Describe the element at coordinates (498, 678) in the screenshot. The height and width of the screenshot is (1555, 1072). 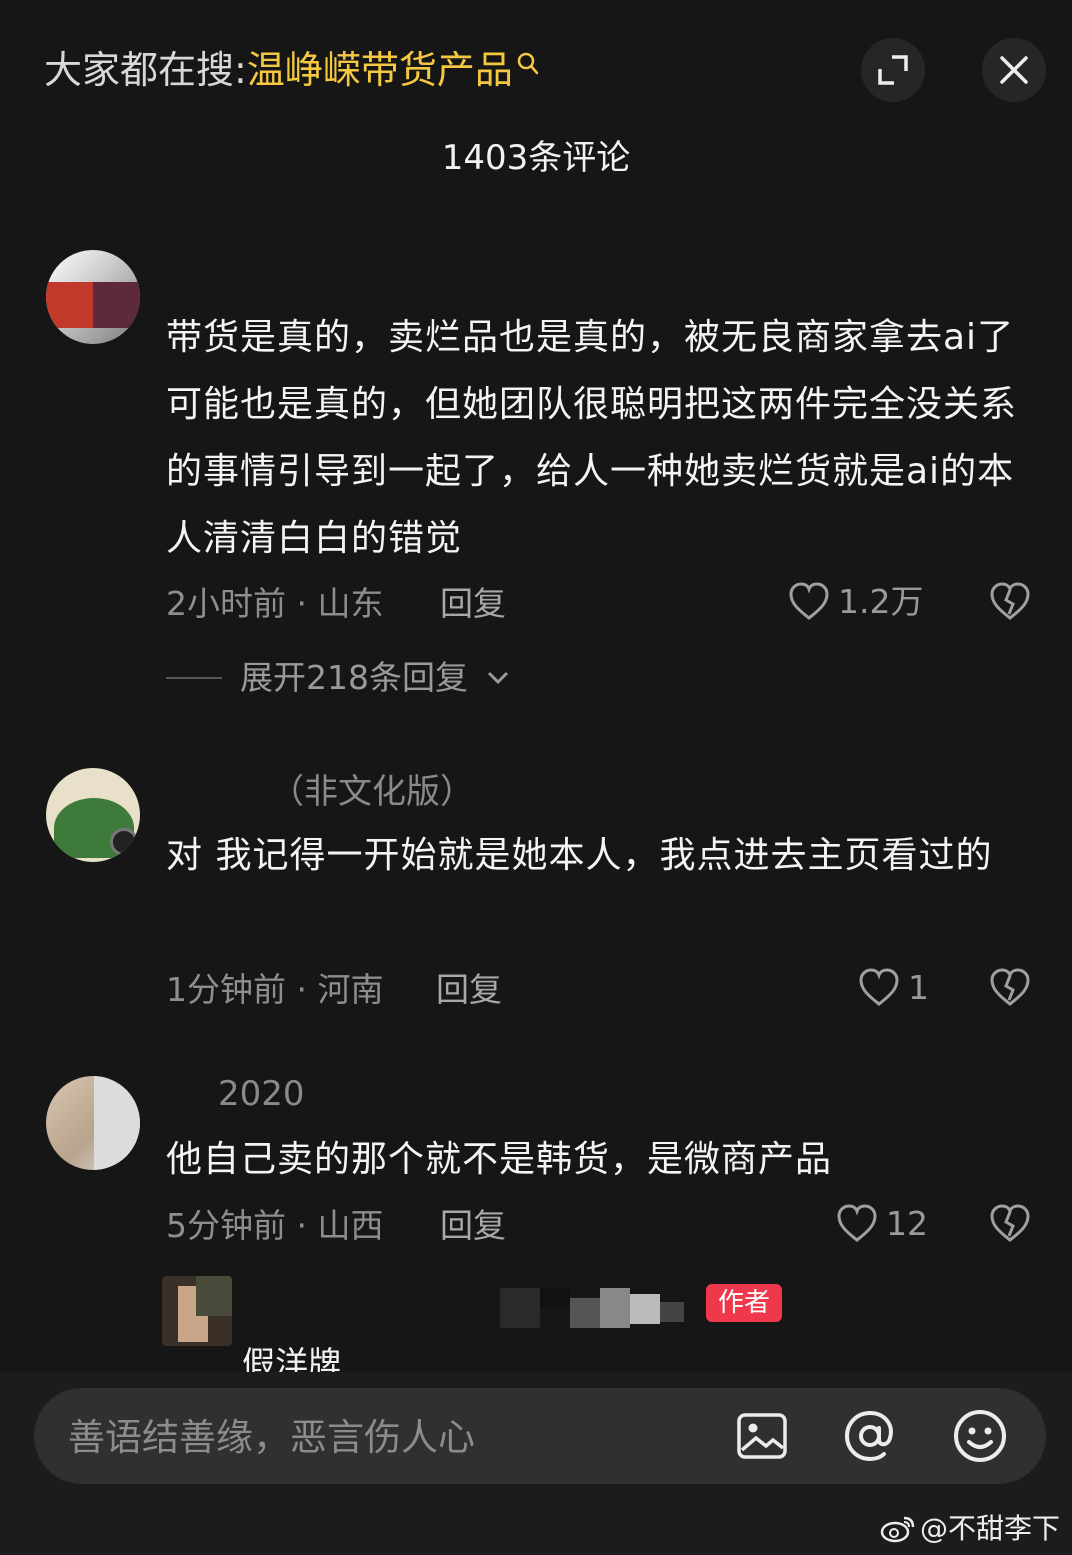
I see `chevron-down-icon` at that location.